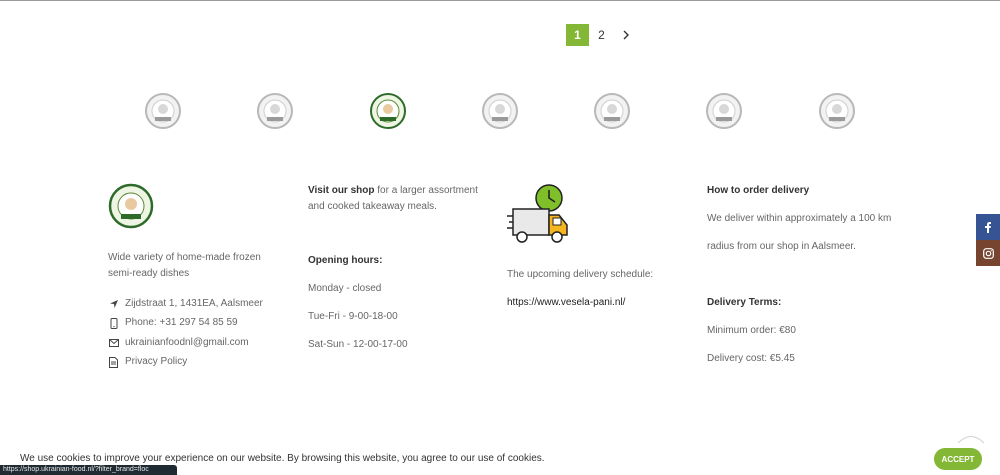 This screenshot has height=475, width=1000. I want to click on brands-carousel, so click(500, 113).